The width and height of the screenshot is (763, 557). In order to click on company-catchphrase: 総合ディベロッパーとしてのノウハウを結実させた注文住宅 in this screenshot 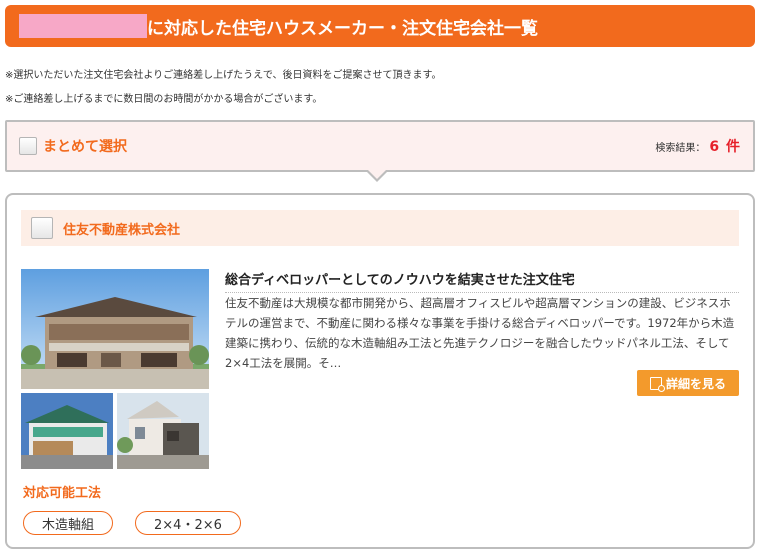, I will do `click(482, 281)`.